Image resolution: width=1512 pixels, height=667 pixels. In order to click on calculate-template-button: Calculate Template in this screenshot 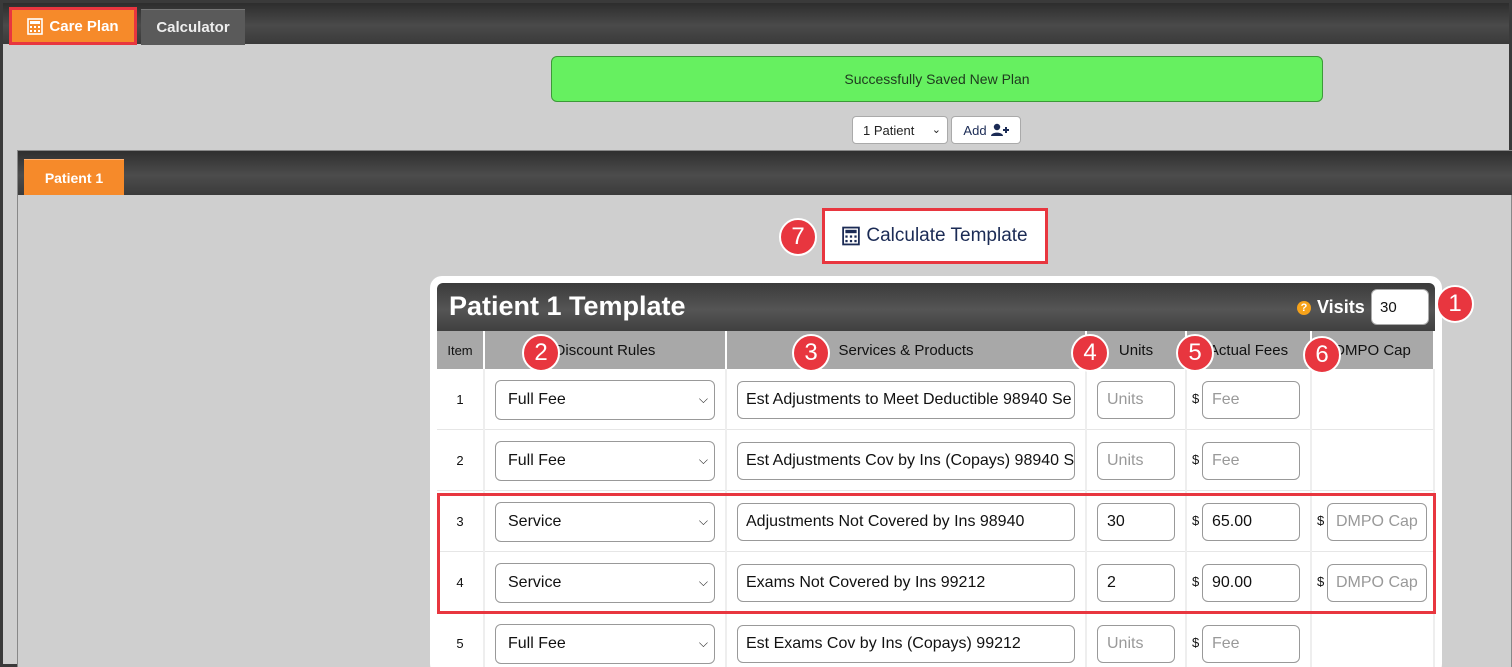, I will do `click(935, 236)`.